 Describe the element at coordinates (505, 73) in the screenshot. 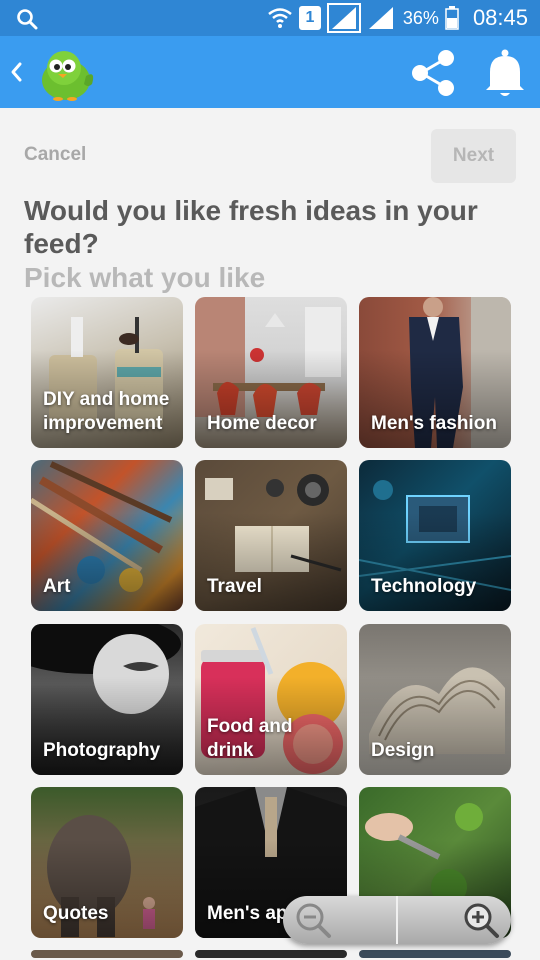

I see `bell-icon` at that location.